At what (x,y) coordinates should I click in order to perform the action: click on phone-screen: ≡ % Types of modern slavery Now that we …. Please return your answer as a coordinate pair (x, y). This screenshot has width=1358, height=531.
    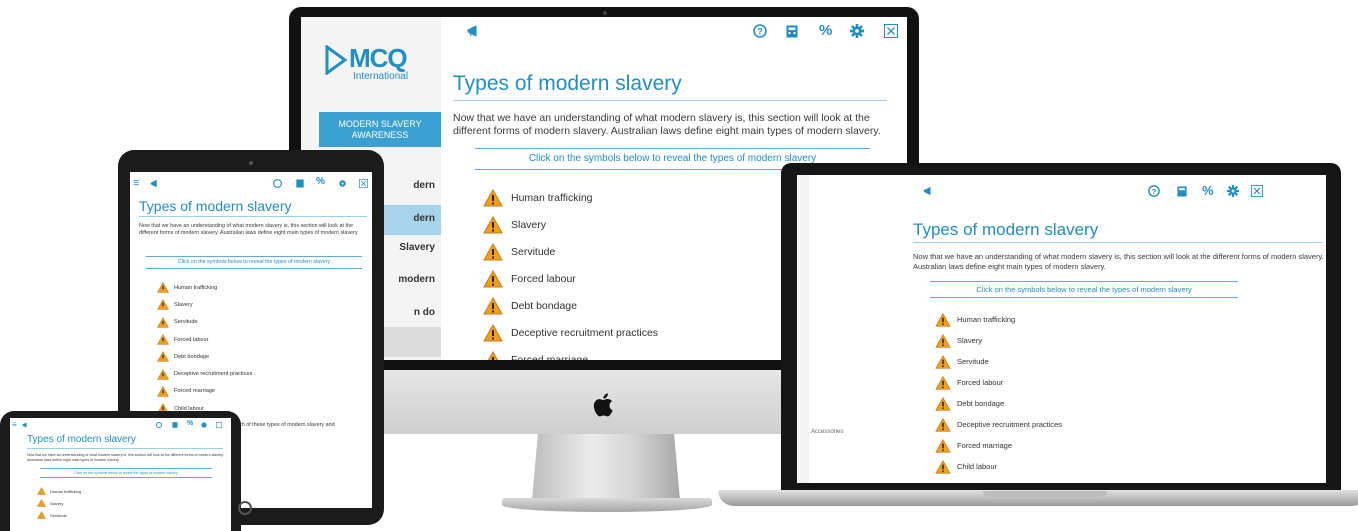
    Looking at the image, I should click on (120, 474).